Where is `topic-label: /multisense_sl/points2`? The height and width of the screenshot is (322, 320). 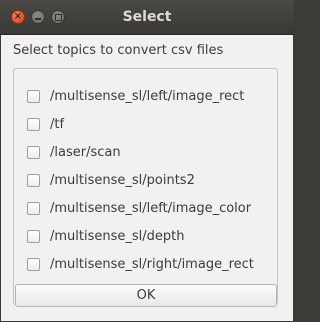
topic-label: /multisense_sl/points2 is located at coordinates (122, 180).